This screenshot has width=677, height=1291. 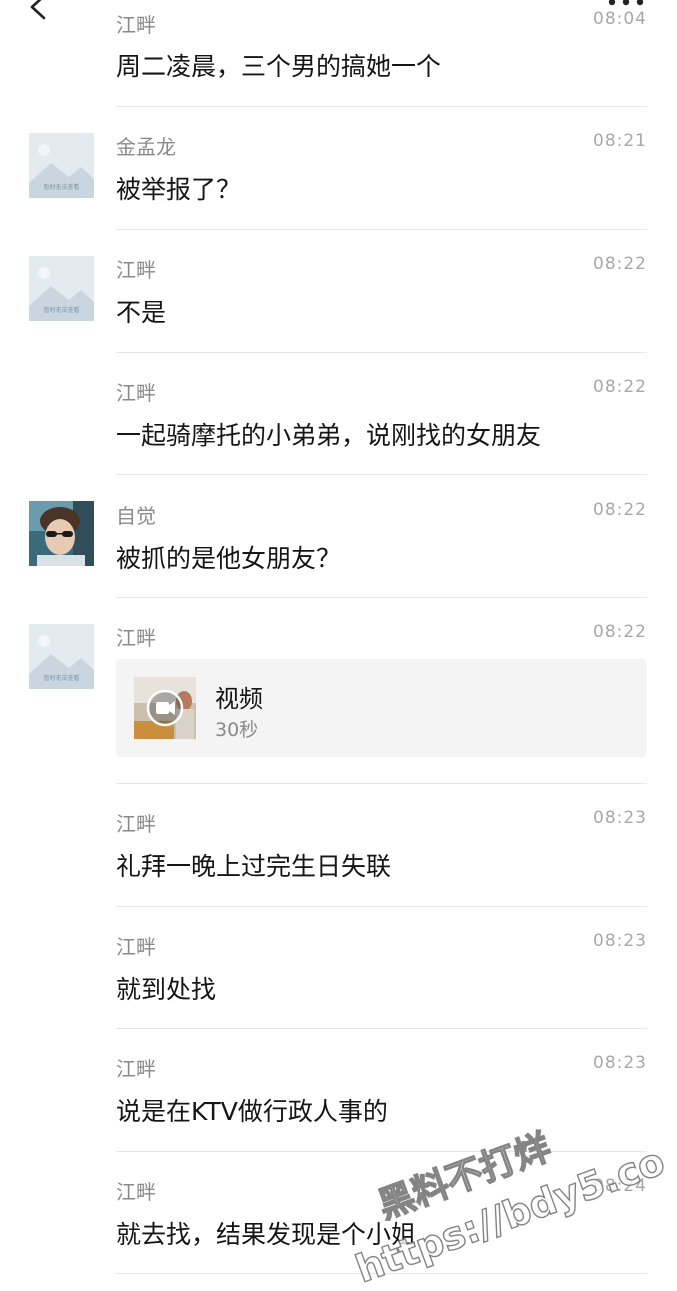 I want to click on video-duration: 30秒, so click(x=237, y=730).